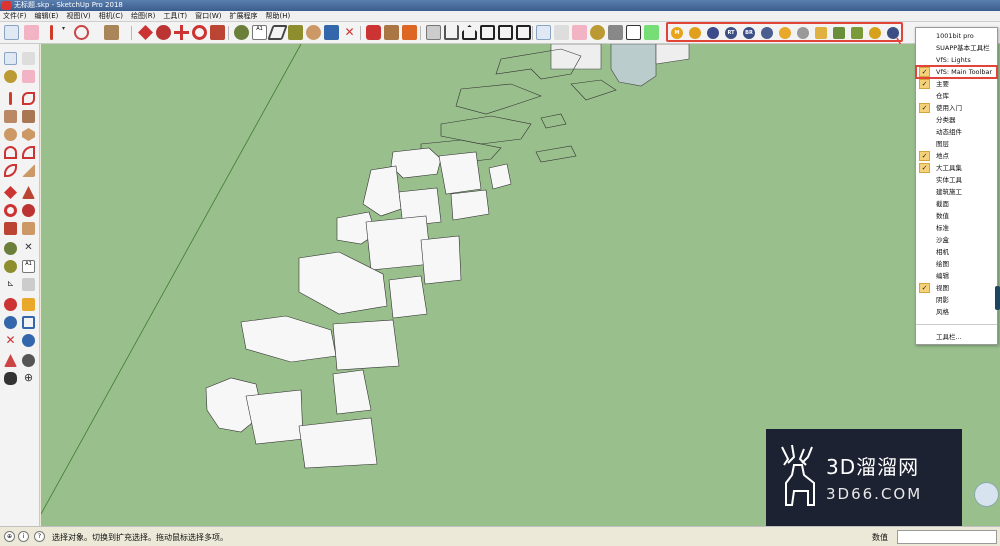 This screenshot has height=546, width=1000. What do you see at coordinates (731, 33) in the screenshot?
I see `vfs-rt-icon: RT` at bounding box center [731, 33].